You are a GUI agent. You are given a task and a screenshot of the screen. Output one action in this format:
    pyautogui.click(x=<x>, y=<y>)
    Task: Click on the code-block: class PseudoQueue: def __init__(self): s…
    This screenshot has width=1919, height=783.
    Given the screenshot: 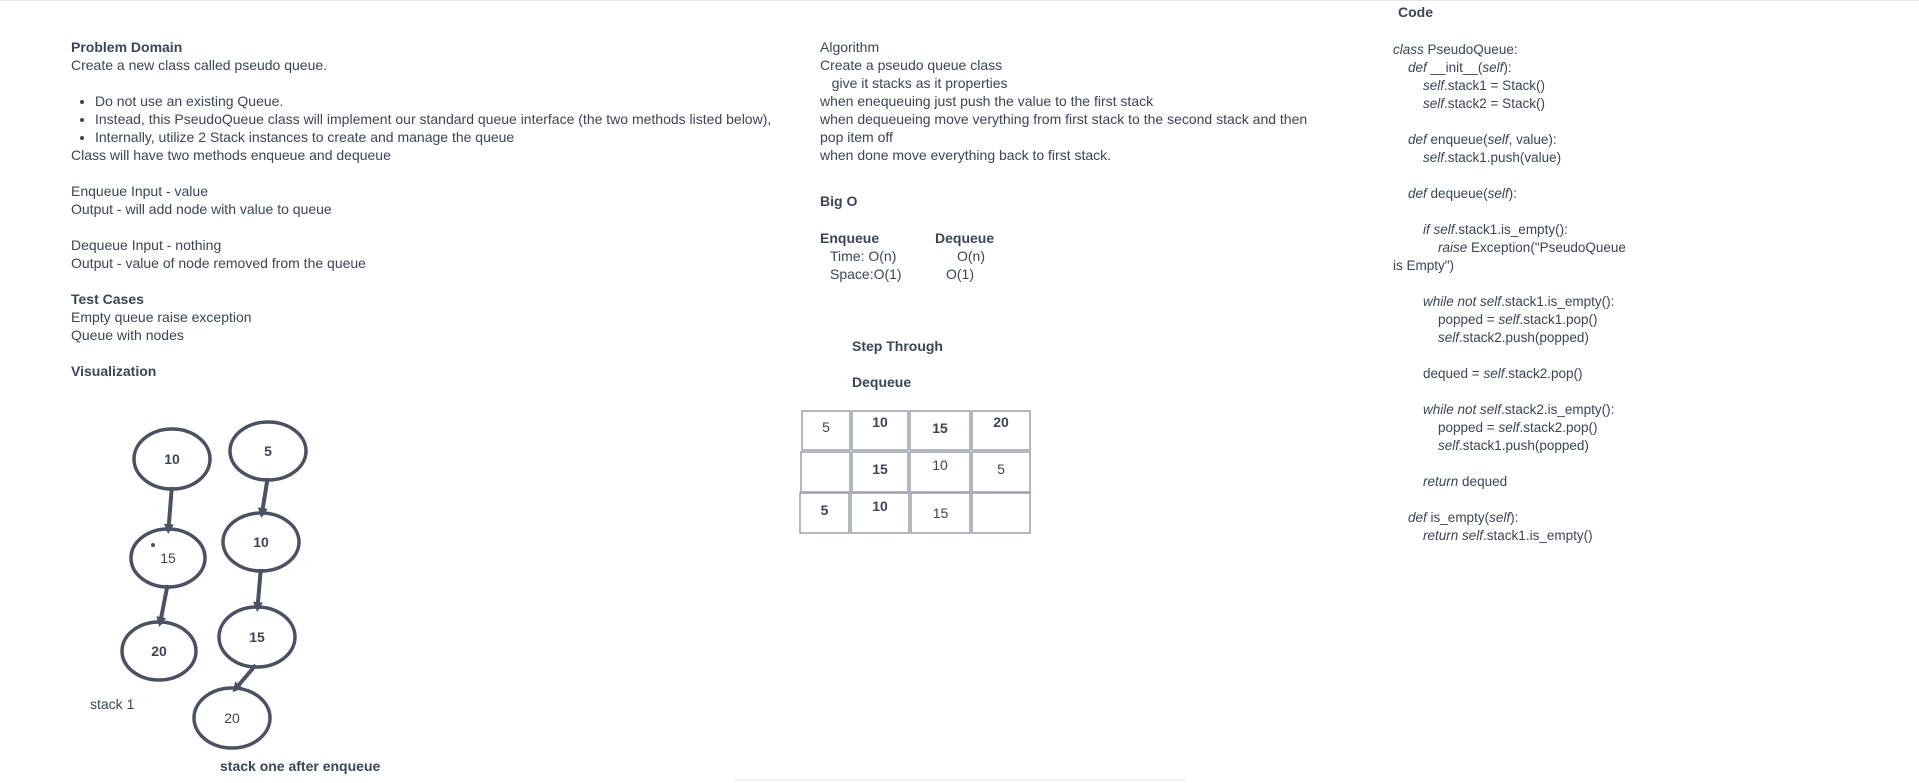 What is the action you would take?
    pyautogui.click(x=1509, y=284)
    